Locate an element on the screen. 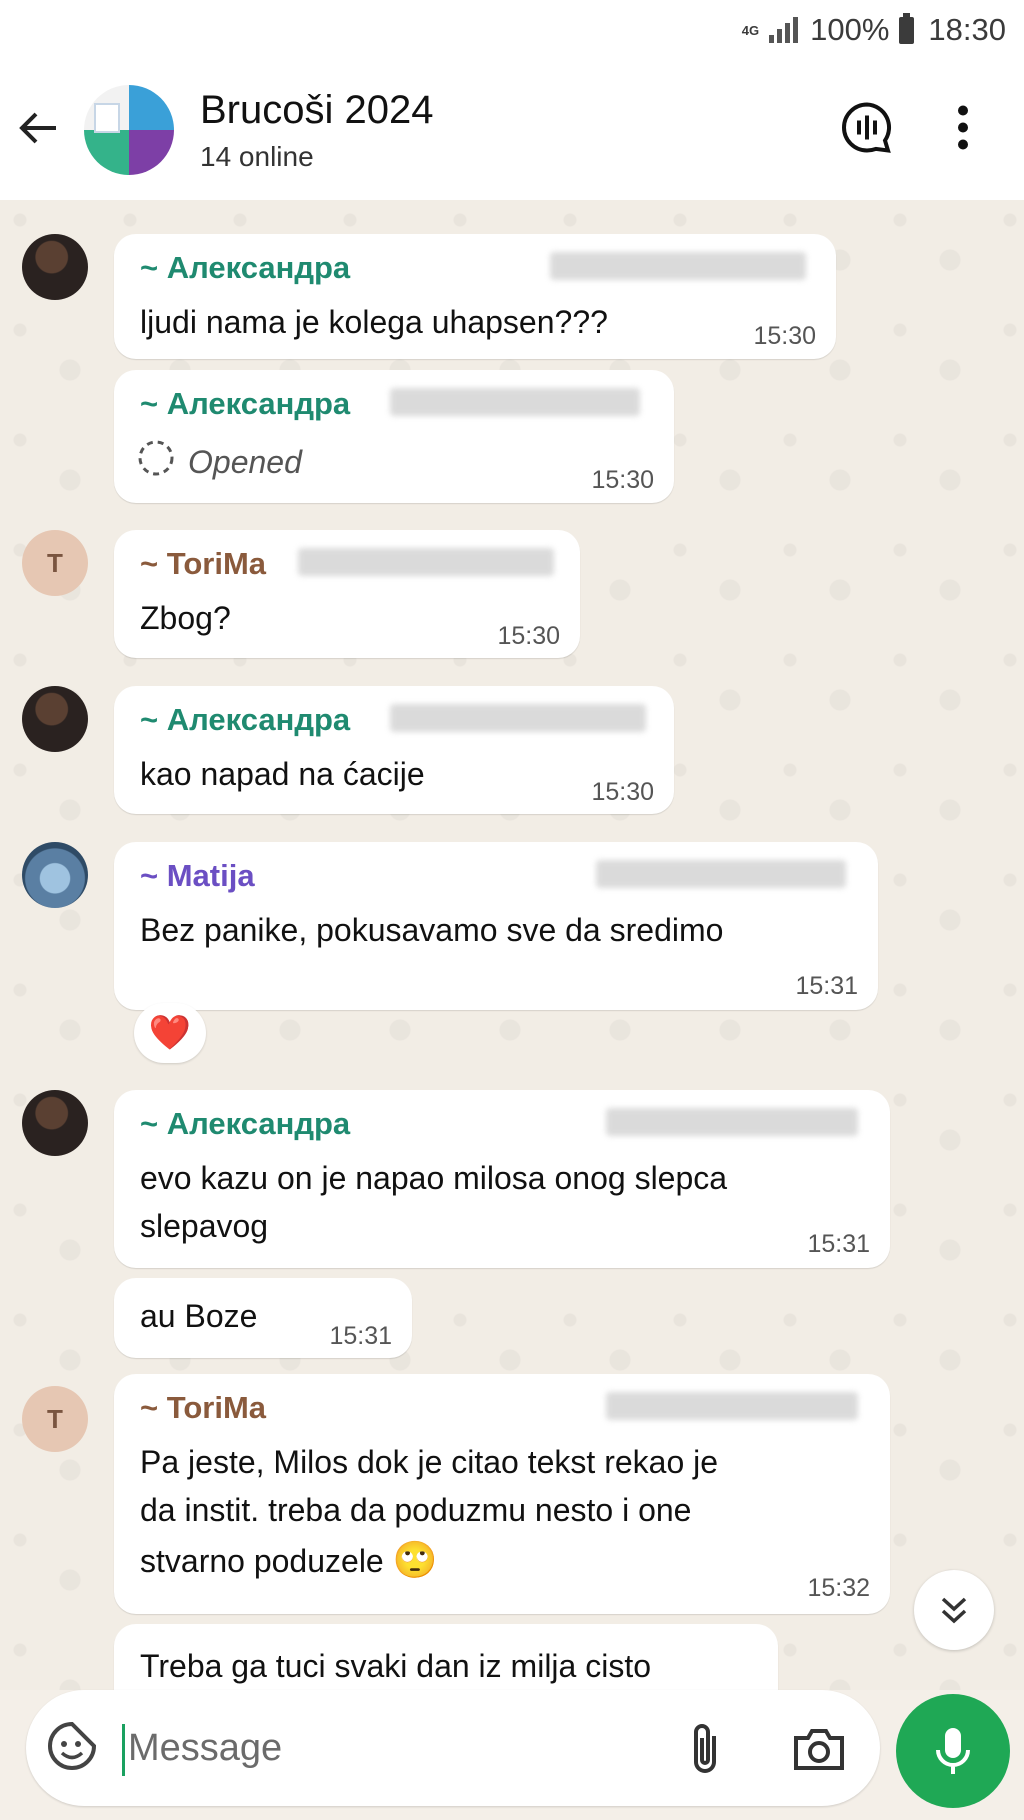 This screenshot has height=1820, width=1024. group-avatar is located at coordinates (129, 130).